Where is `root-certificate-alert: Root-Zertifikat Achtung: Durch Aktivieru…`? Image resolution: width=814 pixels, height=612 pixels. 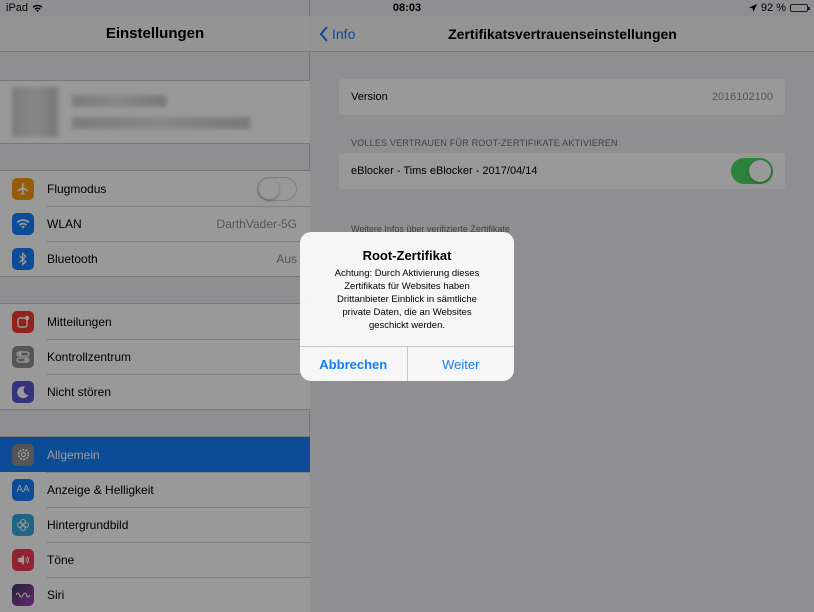
root-certificate-alert: Root-Zertifikat Achtung: Durch Aktivieru… is located at coordinates (407, 306).